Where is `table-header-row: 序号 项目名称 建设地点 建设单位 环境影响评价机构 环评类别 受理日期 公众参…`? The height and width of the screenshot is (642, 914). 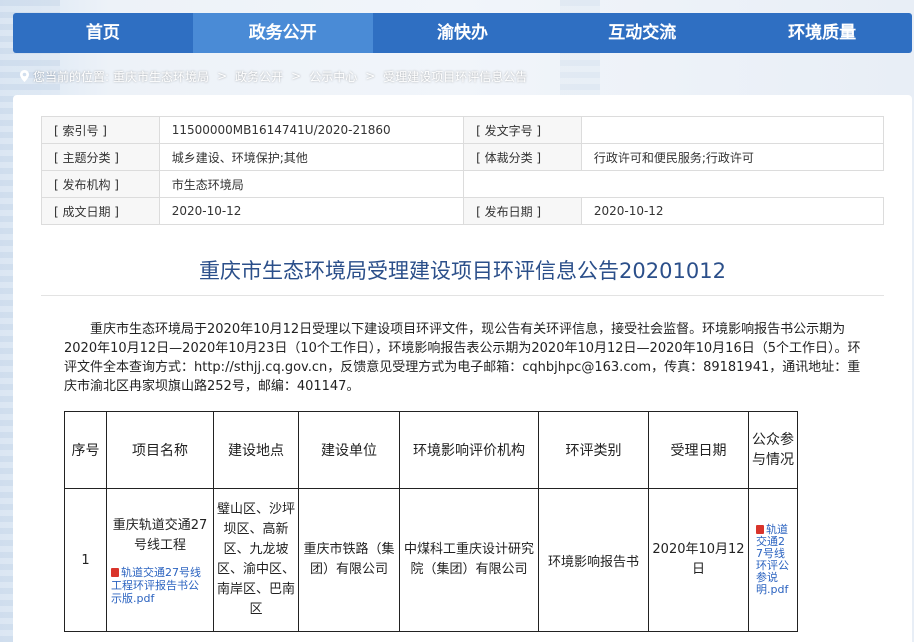
table-header-row: 序号 项目名称 建设地点 建设单位 环境影响评价机构 环评类别 受理日期 公众参… is located at coordinates (431, 450).